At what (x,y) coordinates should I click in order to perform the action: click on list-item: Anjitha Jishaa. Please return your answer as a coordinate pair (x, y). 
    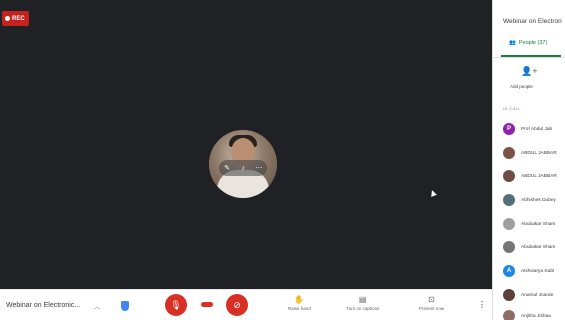
    Looking at the image, I should click on (527, 314).